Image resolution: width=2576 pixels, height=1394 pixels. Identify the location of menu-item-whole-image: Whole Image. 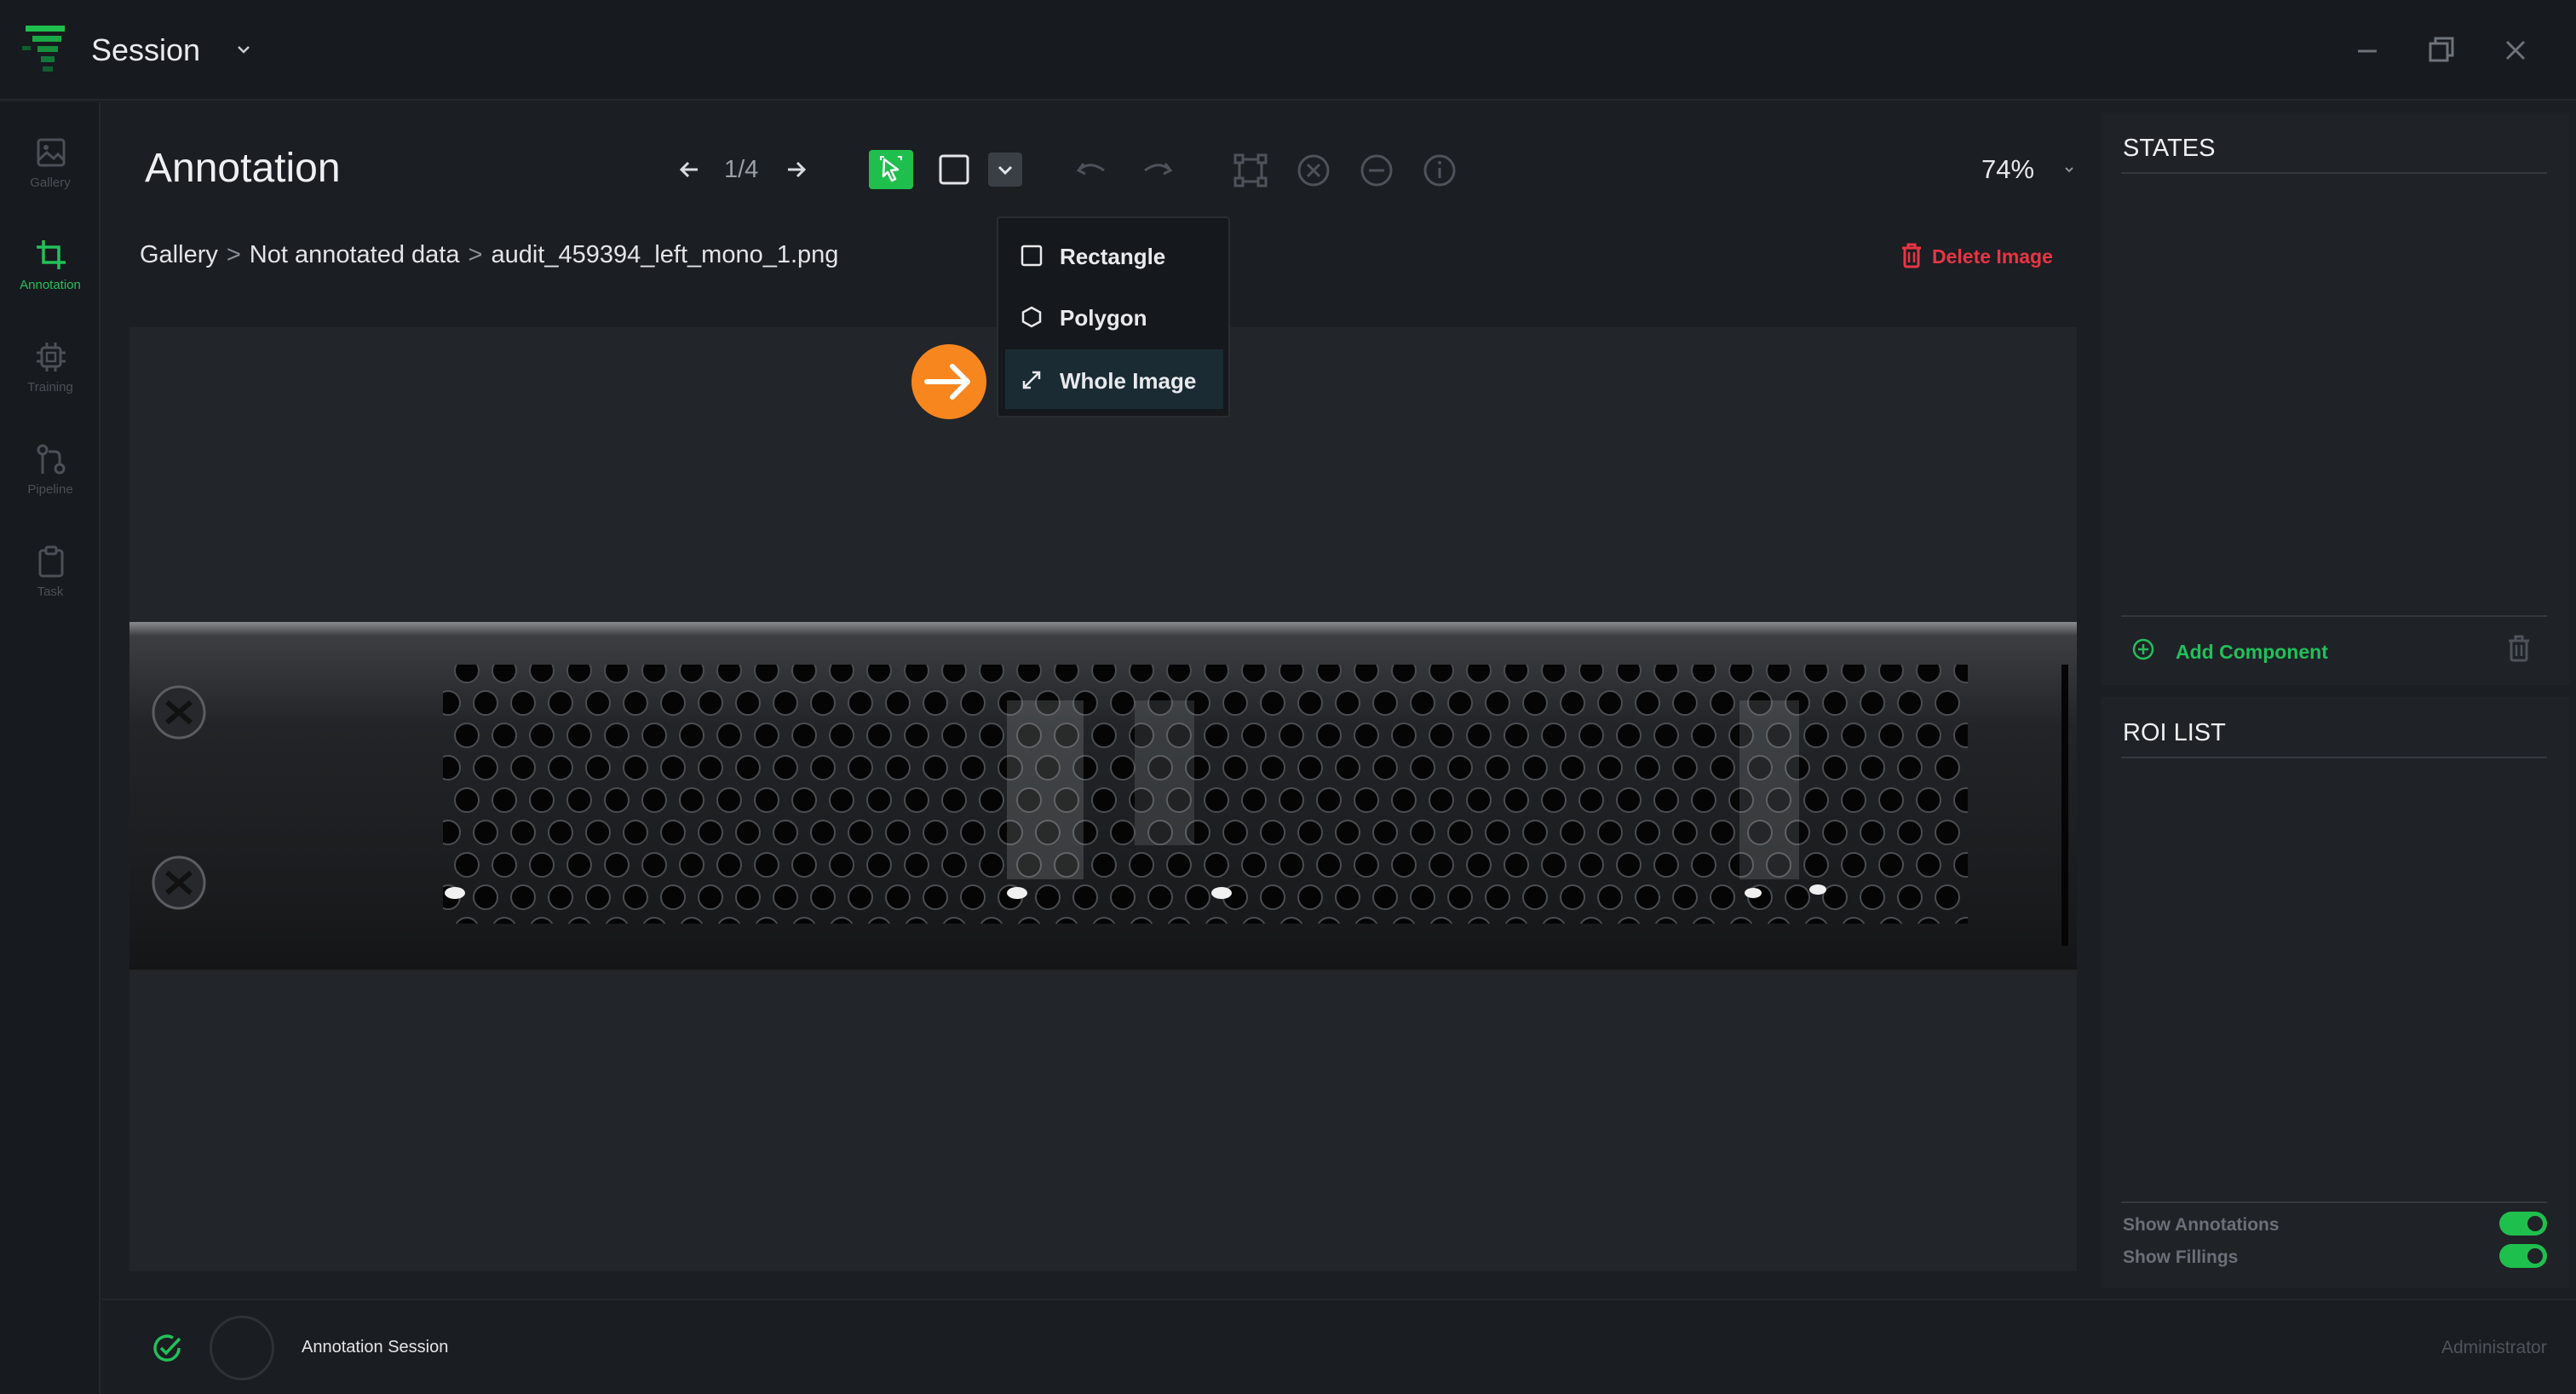
(1114, 379).